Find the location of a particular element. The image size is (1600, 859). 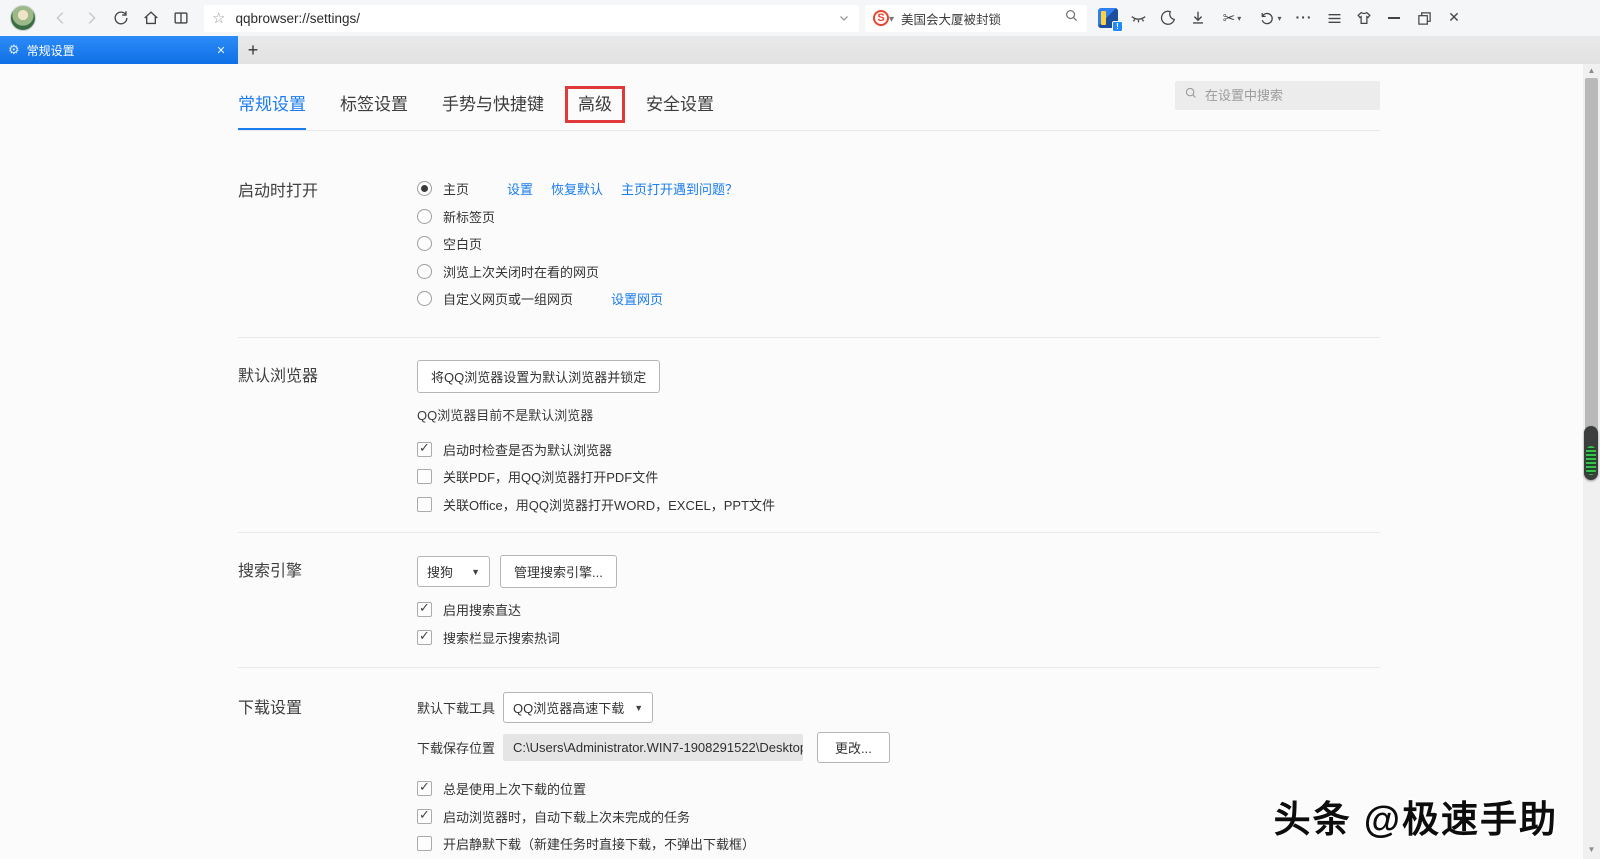

skin-button is located at coordinates (1364, 18).